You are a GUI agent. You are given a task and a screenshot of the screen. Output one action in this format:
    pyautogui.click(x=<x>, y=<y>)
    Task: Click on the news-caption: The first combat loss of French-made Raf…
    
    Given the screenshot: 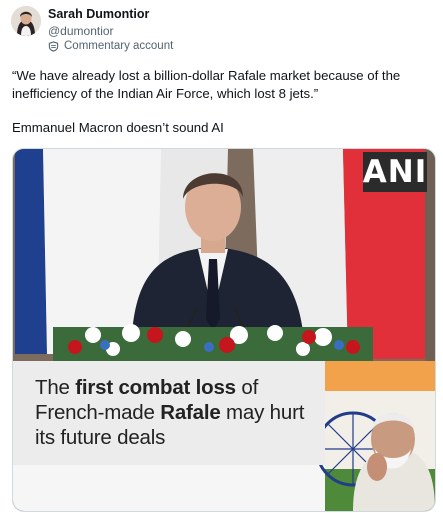 What is the action you would take?
    pyautogui.click(x=180, y=412)
    